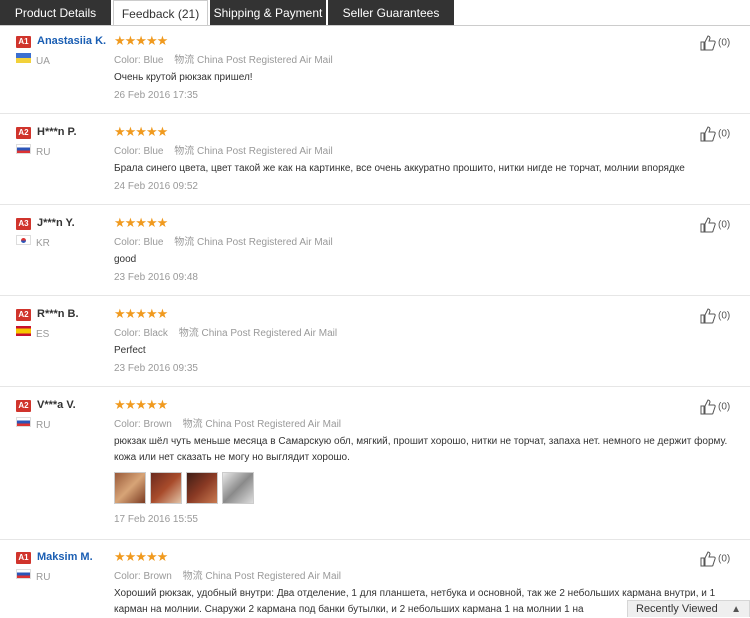 This screenshot has width=750, height=618. Describe the element at coordinates (160, 13) in the screenshot. I see `tab-feedback: Feedback (21)` at that location.